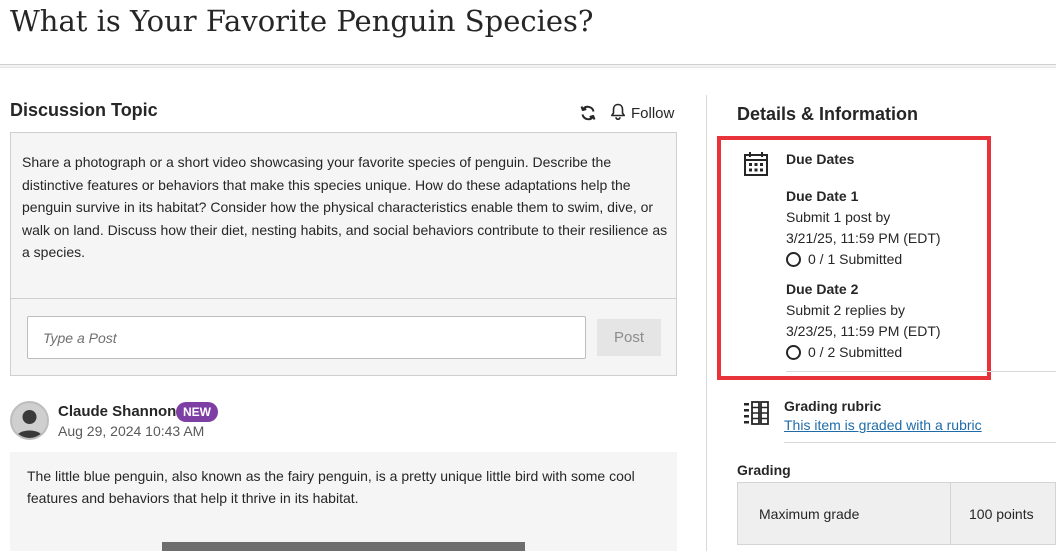 The height and width of the screenshot is (551, 1056). Describe the element at coordinates (822, 196) in the screenshot. I see `due-date-name: Due Date 1` at that location.